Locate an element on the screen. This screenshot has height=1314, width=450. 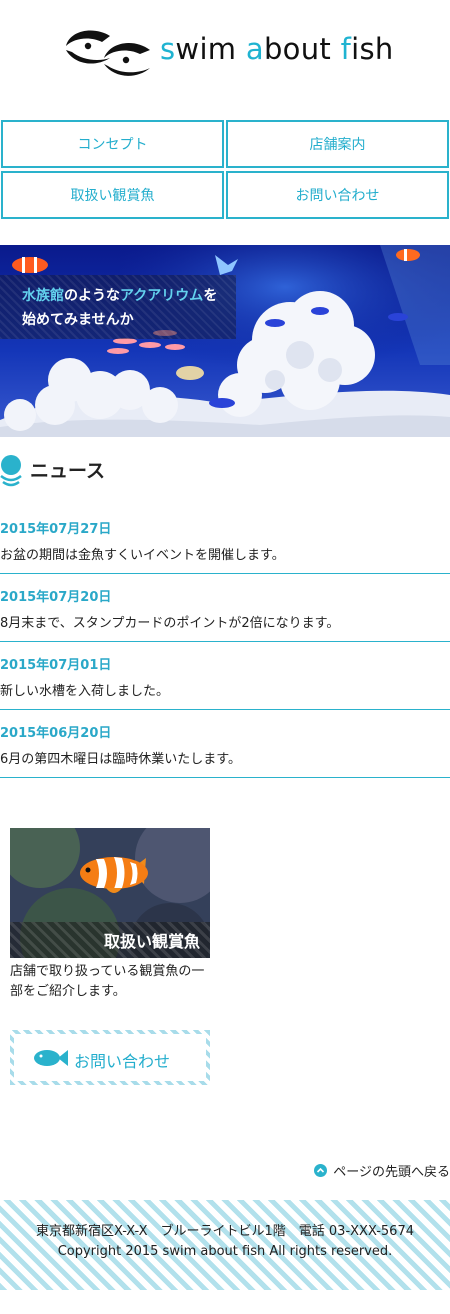
news-heading: ニュース is located at coordinates (225, 472).